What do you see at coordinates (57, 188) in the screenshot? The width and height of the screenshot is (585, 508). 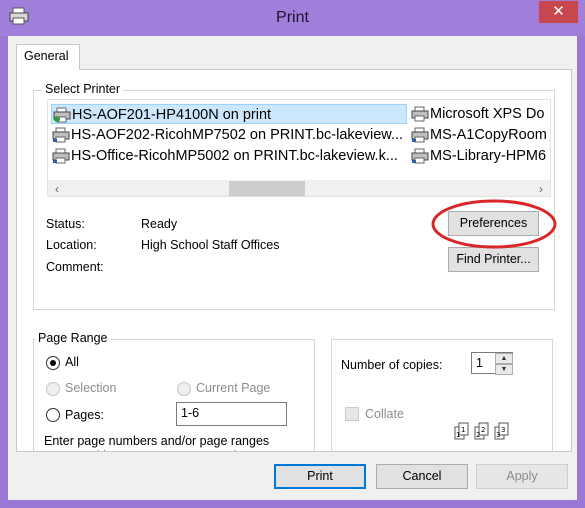 I see `scroll-left-icon: ‹` at bounding box center [57, 188].